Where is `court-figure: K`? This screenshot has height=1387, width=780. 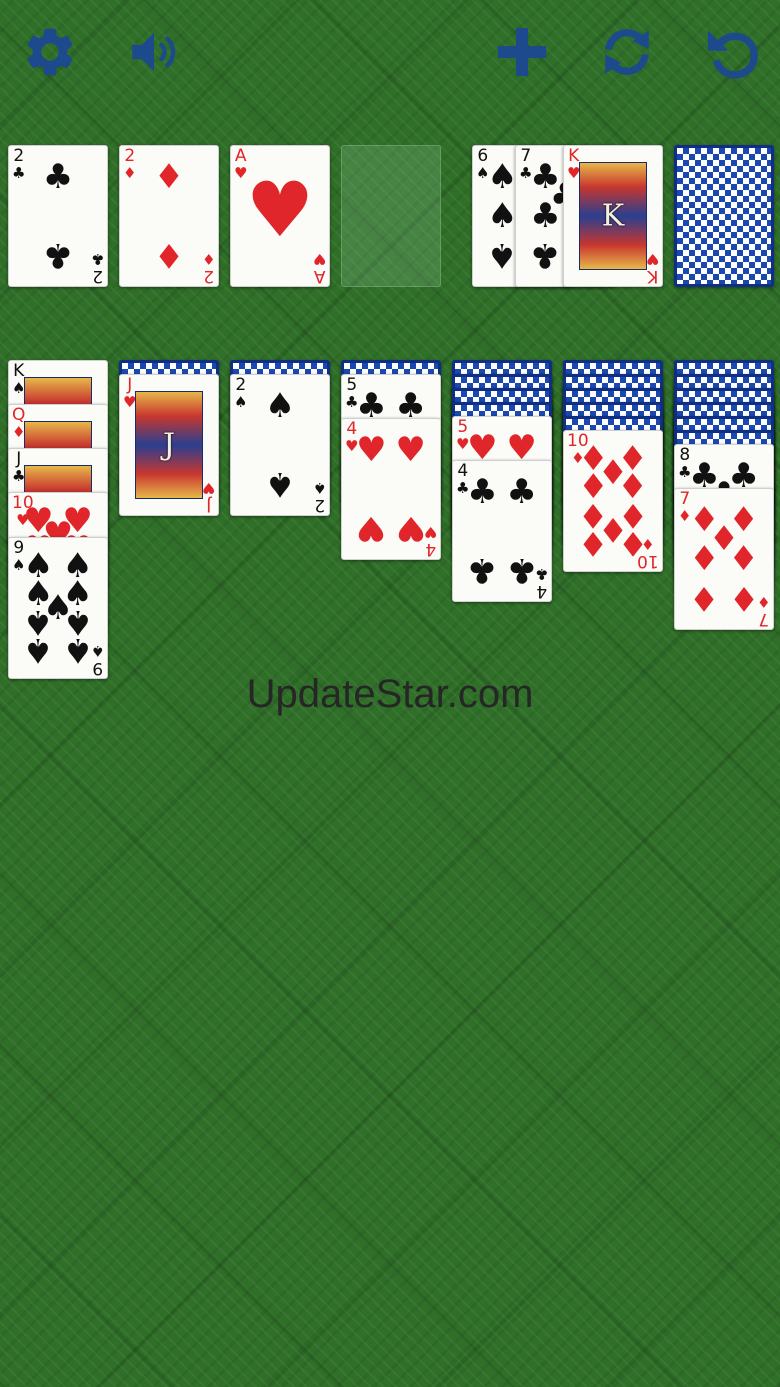
court-figure: K is located at coordinates (613, 216).